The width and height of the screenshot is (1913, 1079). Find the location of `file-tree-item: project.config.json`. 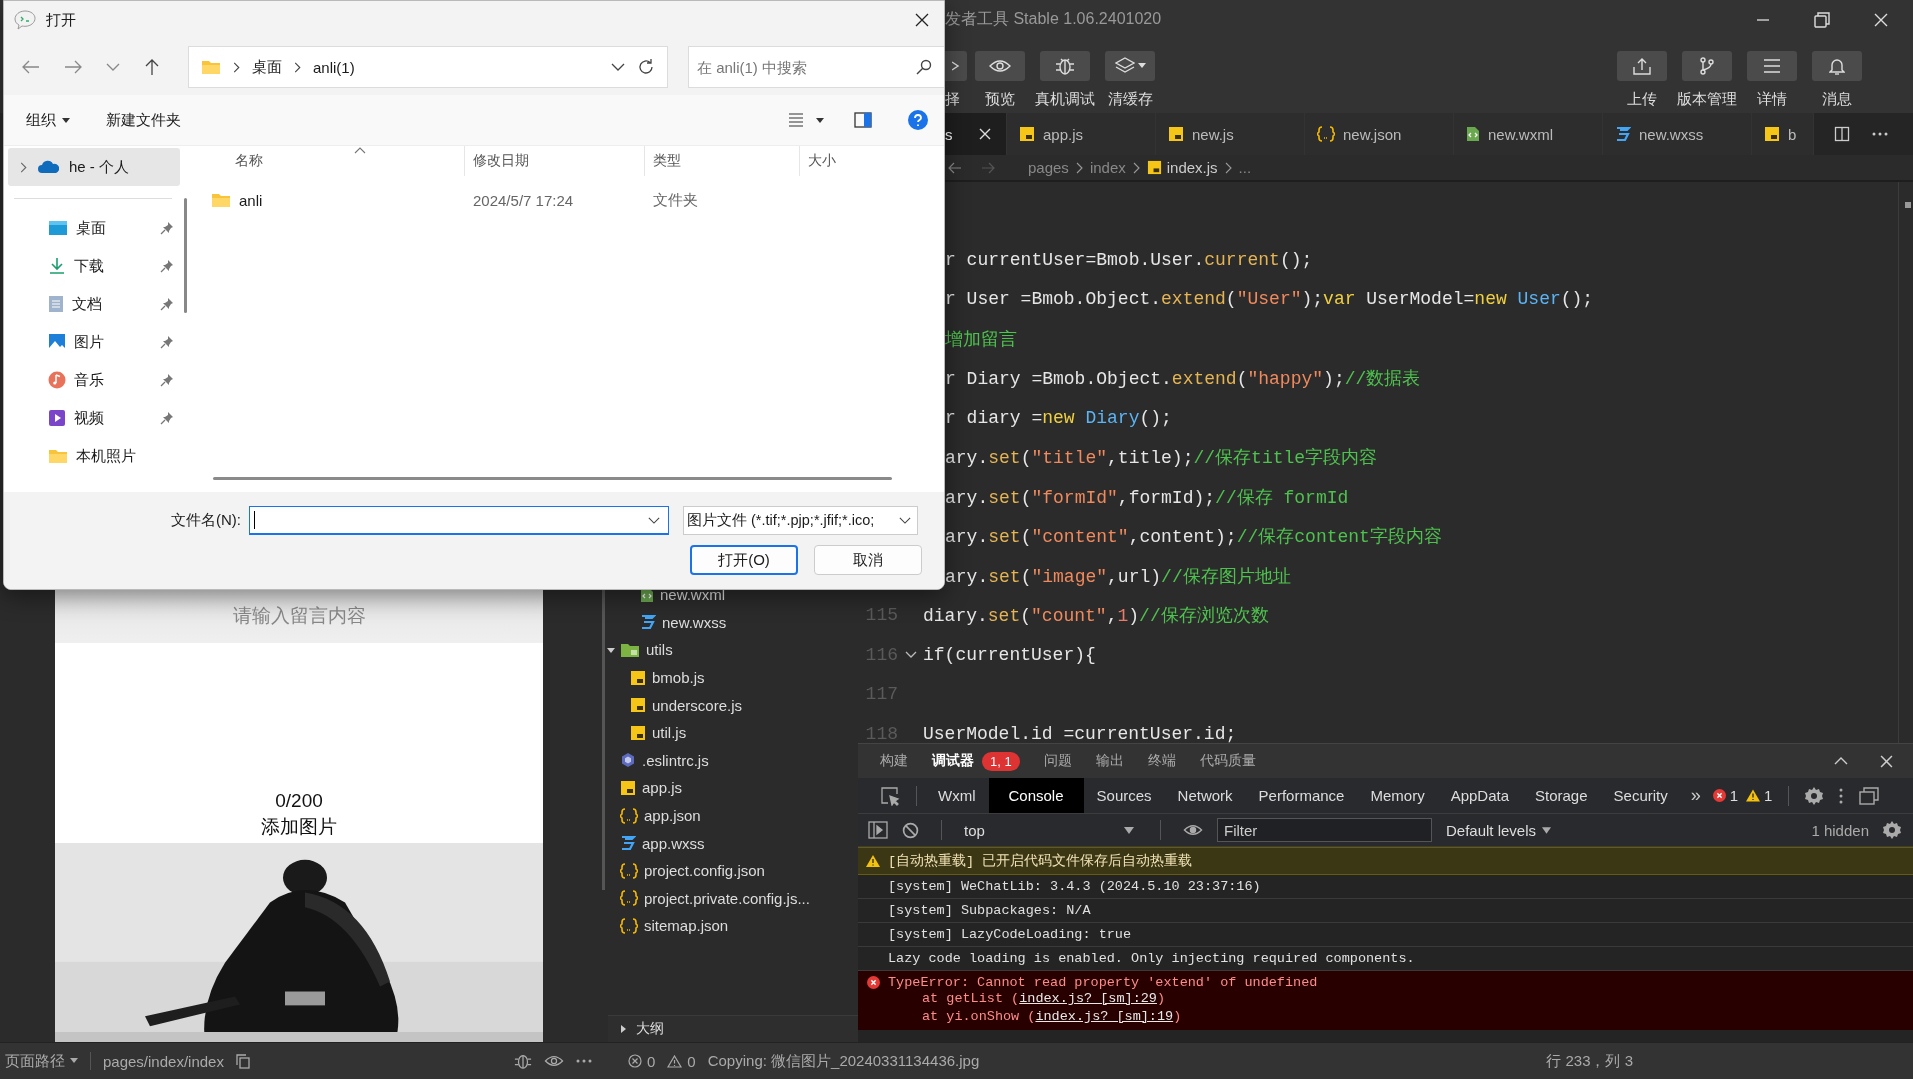

file-tree-item: project.config.json is located at coordinates (733, 870).